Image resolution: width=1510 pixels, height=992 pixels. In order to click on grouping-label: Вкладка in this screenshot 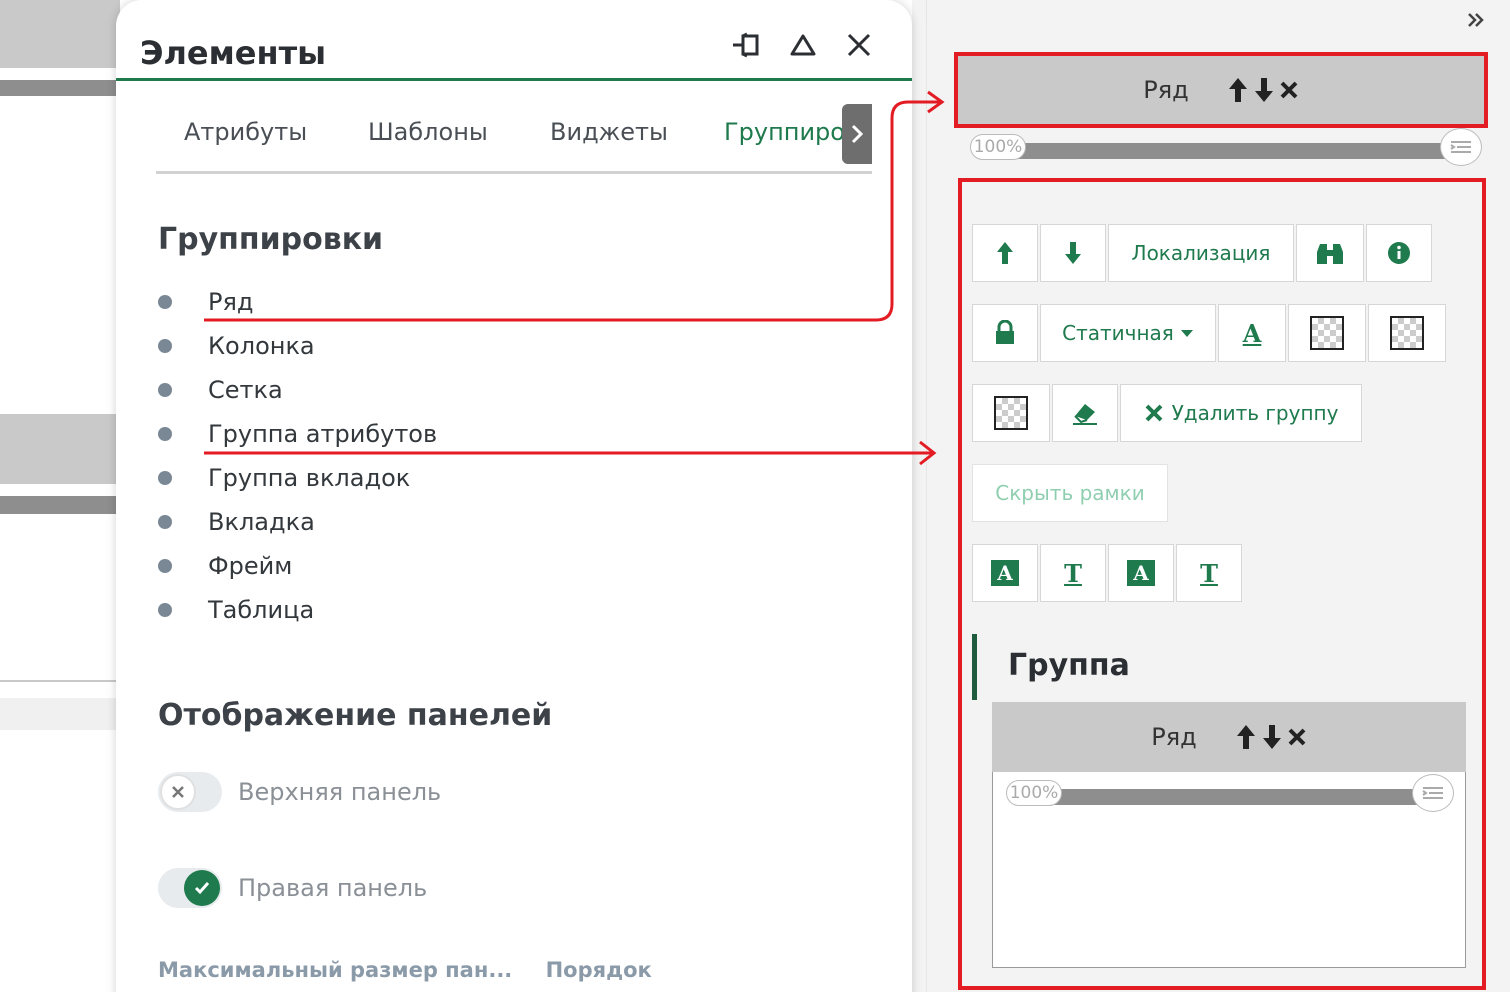, I will do `click(261, 522)`.